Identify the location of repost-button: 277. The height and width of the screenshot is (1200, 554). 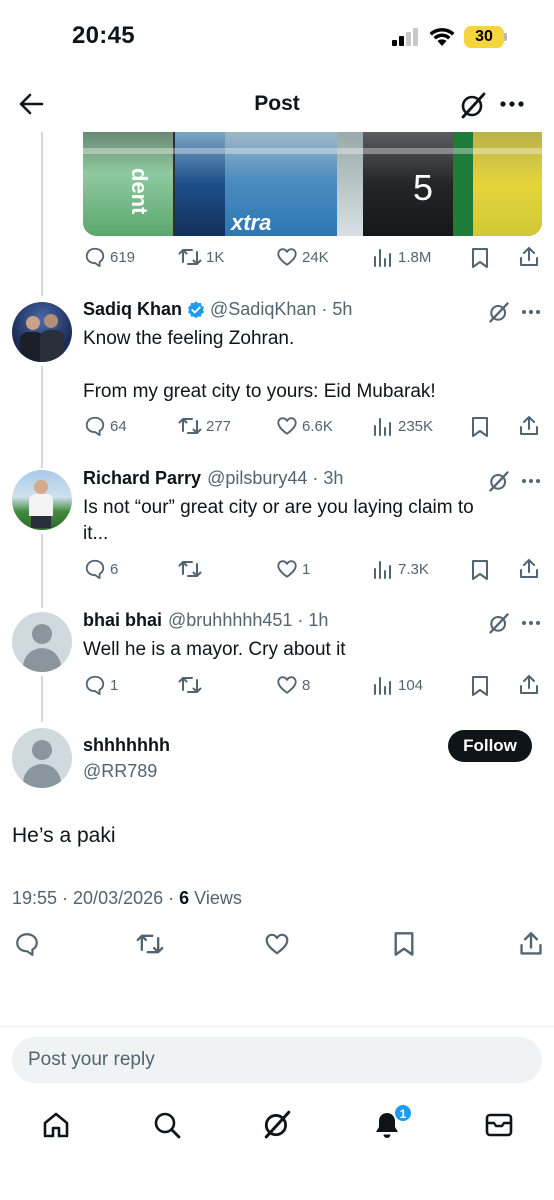
(204, 426).